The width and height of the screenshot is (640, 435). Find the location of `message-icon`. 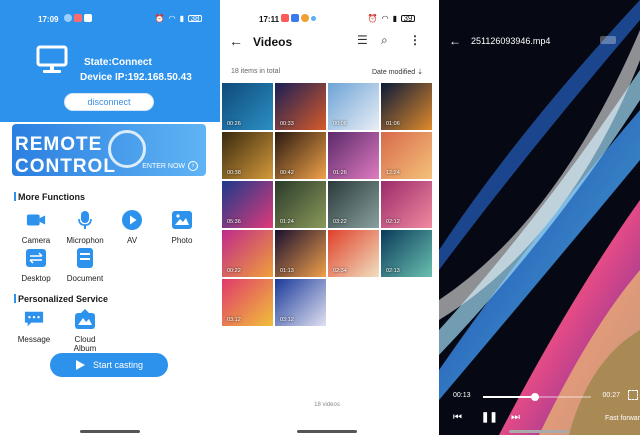

message-icon is located at coordinates (34, 319).